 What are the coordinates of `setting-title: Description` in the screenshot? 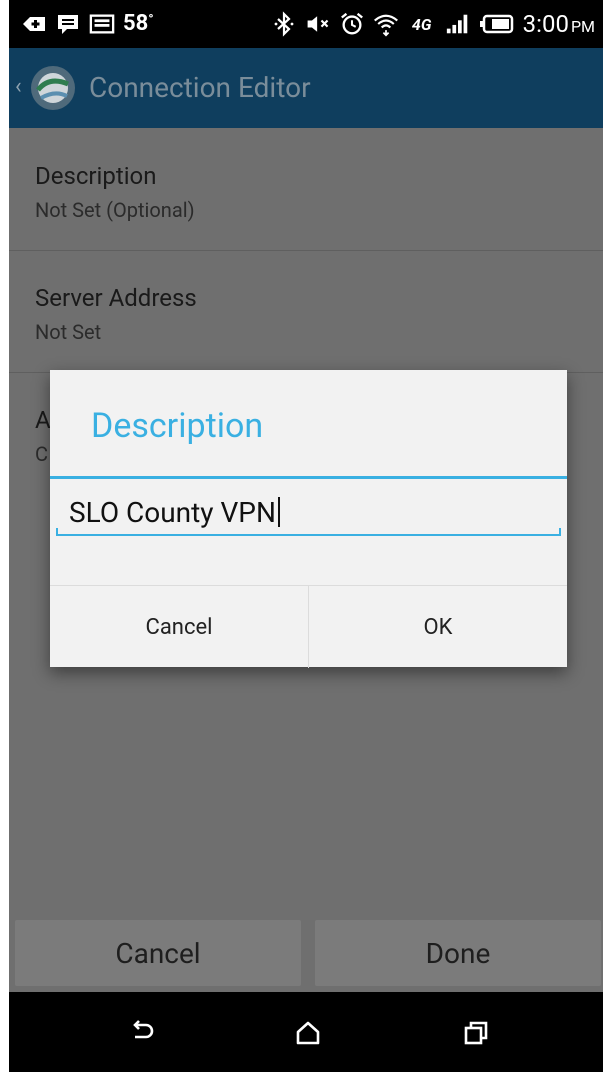 It's located at (96, 176).